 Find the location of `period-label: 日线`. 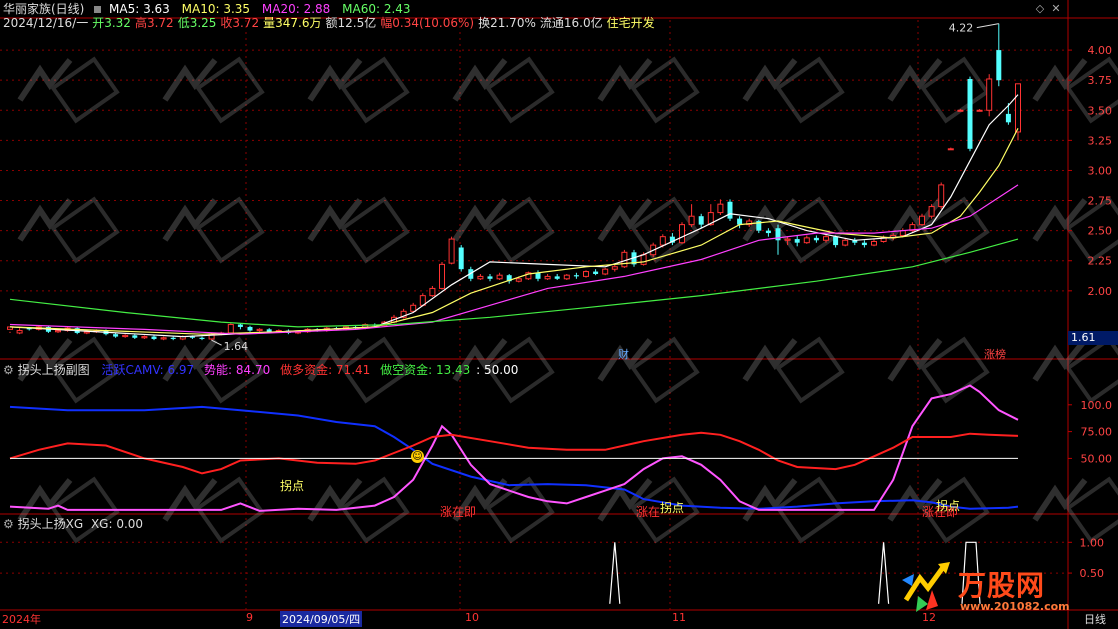

period-label: 日线 is located at coordinates (1095, 619).